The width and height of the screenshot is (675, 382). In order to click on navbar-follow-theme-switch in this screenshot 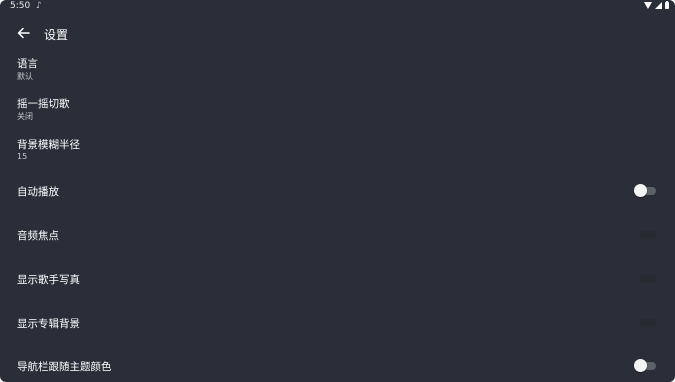, I will do `click(646, 366)`.